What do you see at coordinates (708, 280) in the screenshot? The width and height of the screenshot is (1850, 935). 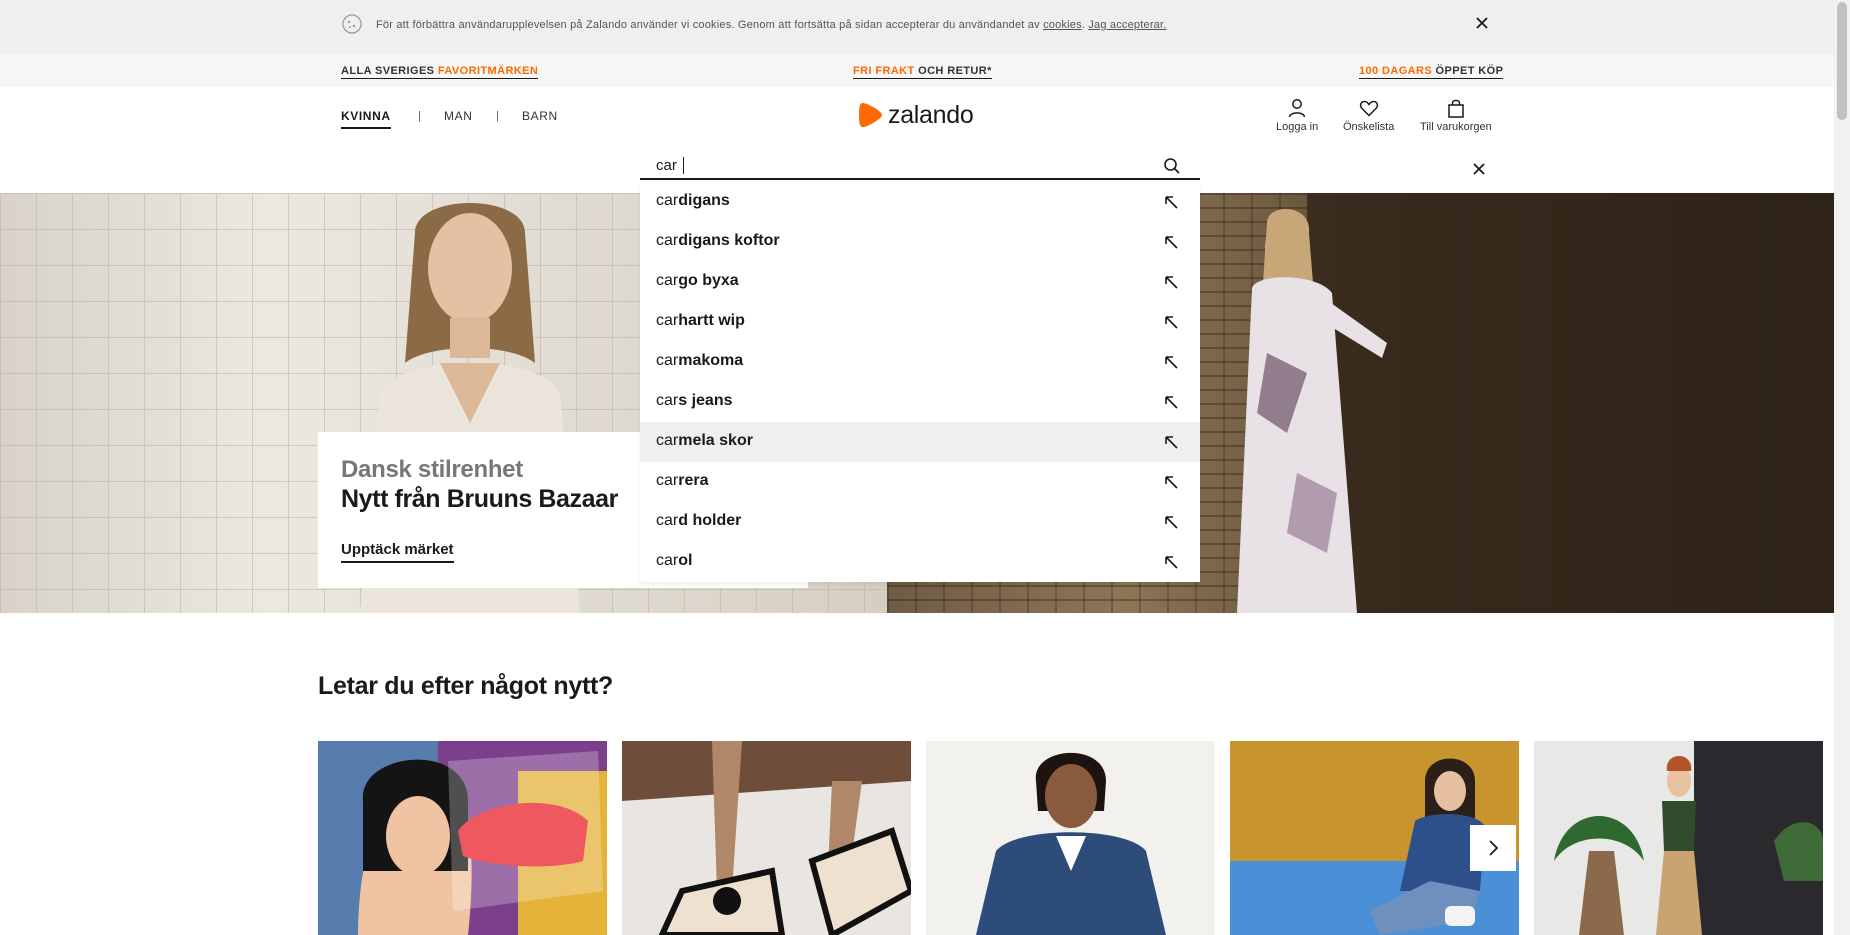 I see `suggestion-completion: go byxa` at bounding box center [708, 280].